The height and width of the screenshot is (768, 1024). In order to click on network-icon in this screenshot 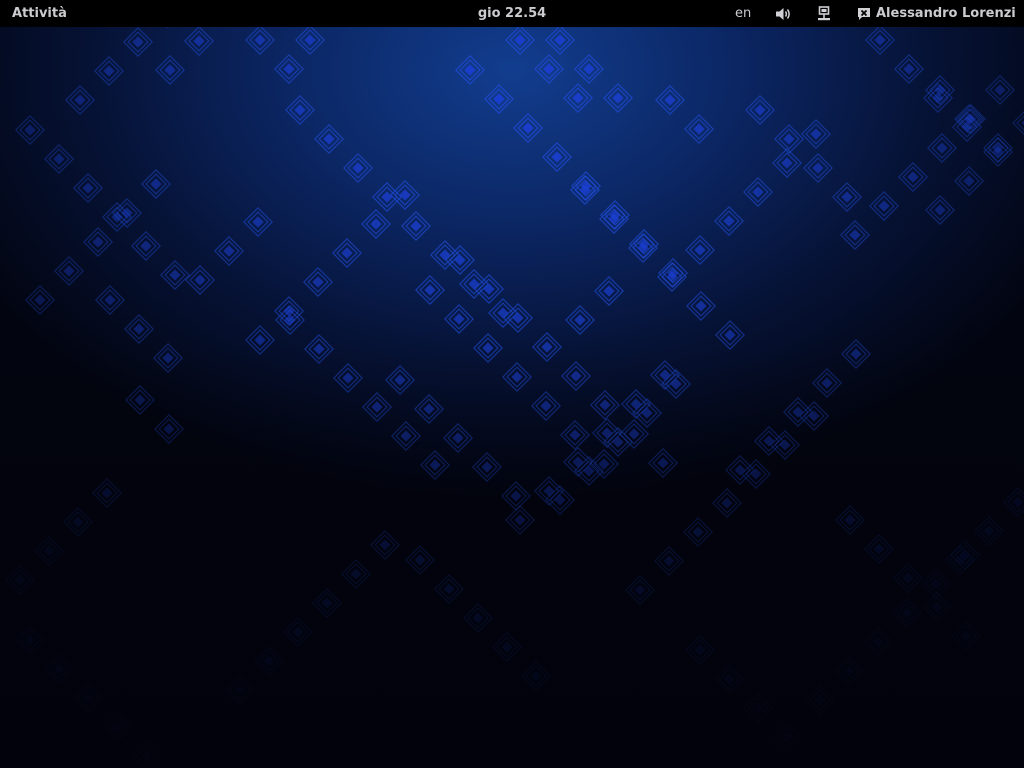, I will do `click(824, 13)`.